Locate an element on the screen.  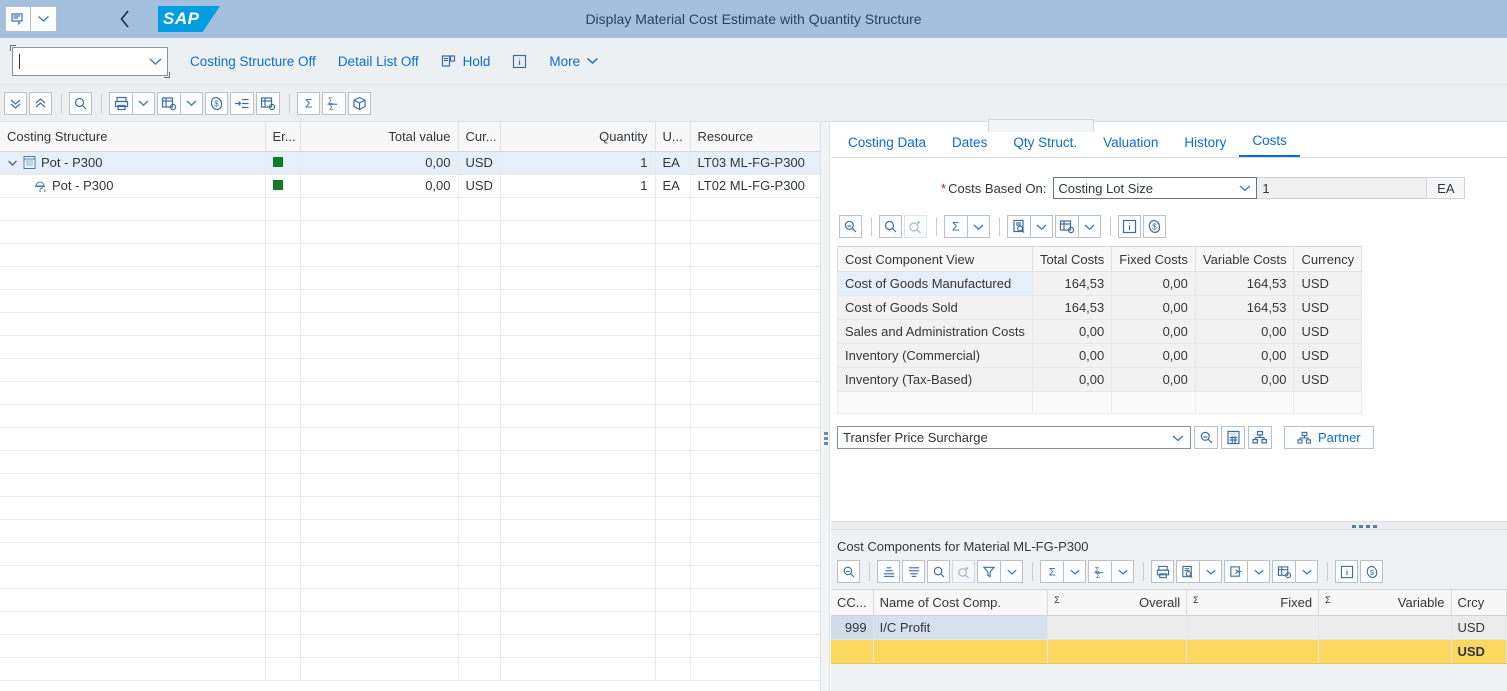
transfer-price-select: Transfer Price Surcharge is located at coordinates (1014, 437).